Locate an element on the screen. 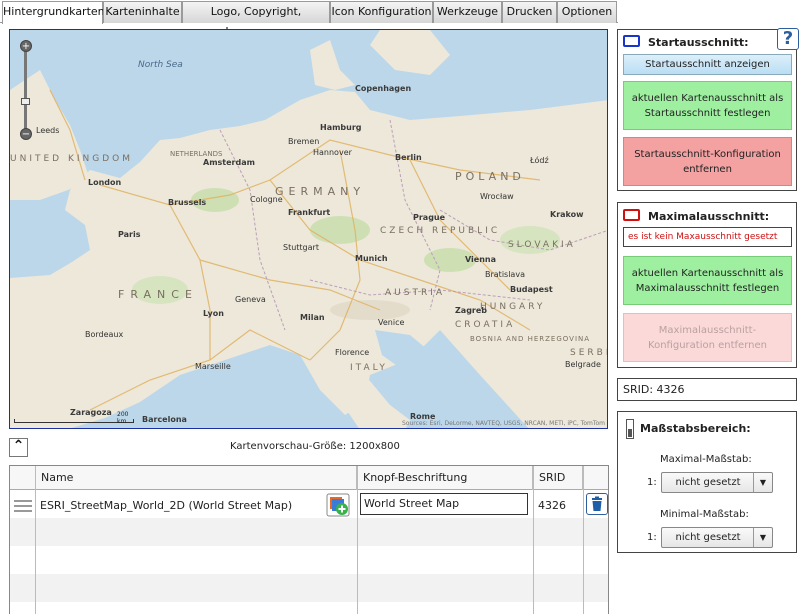 The height and width of the screenshot is (614, 806). layer-srid: 4326 is located at coordinates (552, 505).